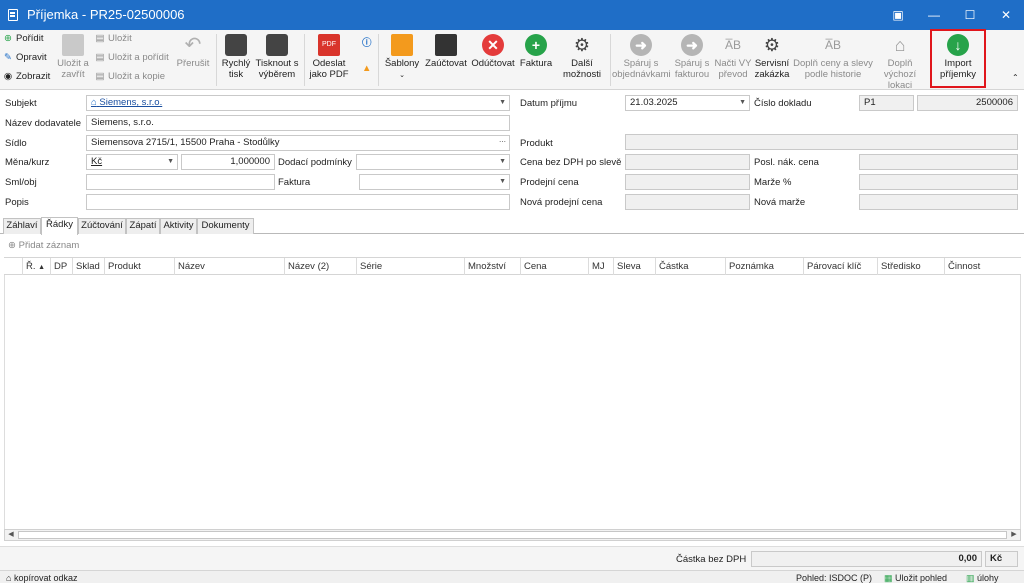 The width and height of the screenshot is (1024, 583). I want to click on column-unit: MJ, so click(600, 266).